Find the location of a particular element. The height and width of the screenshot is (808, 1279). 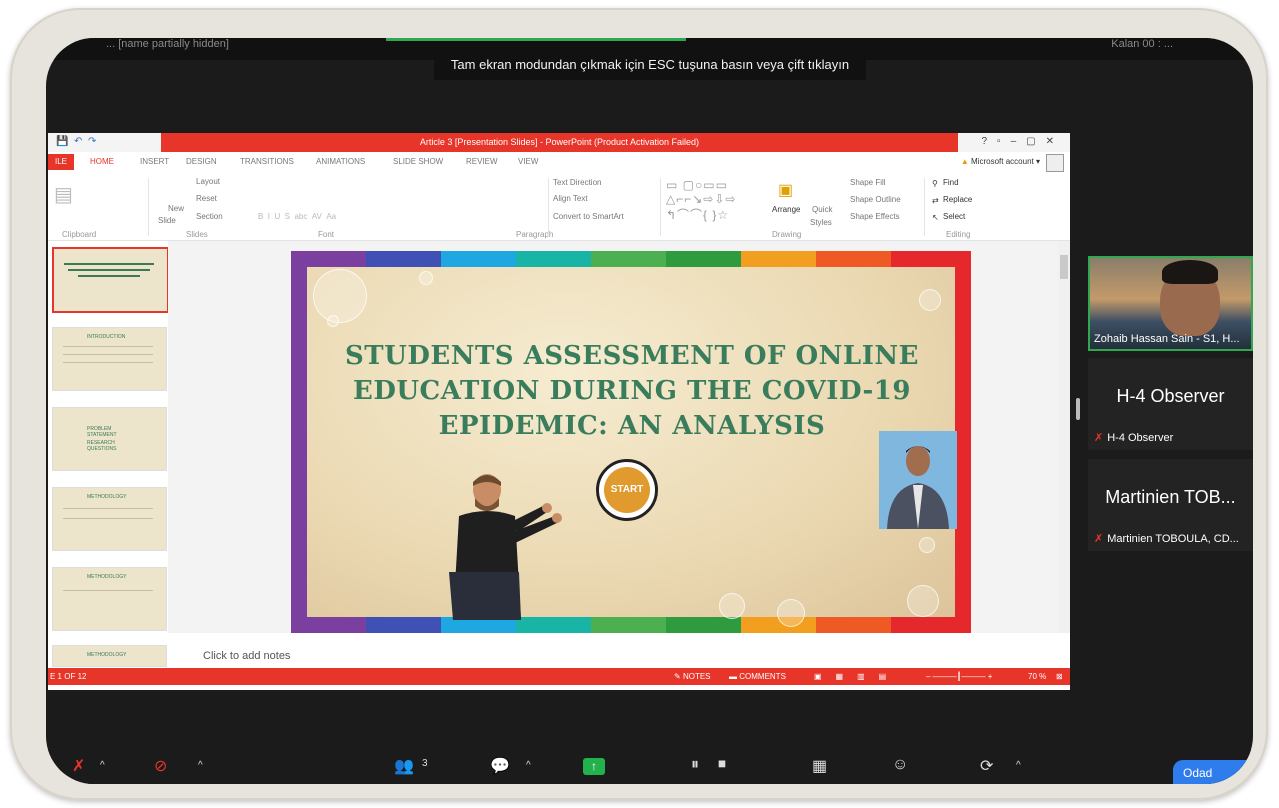

replace-label: Replace is located at coordinates (957, 199).